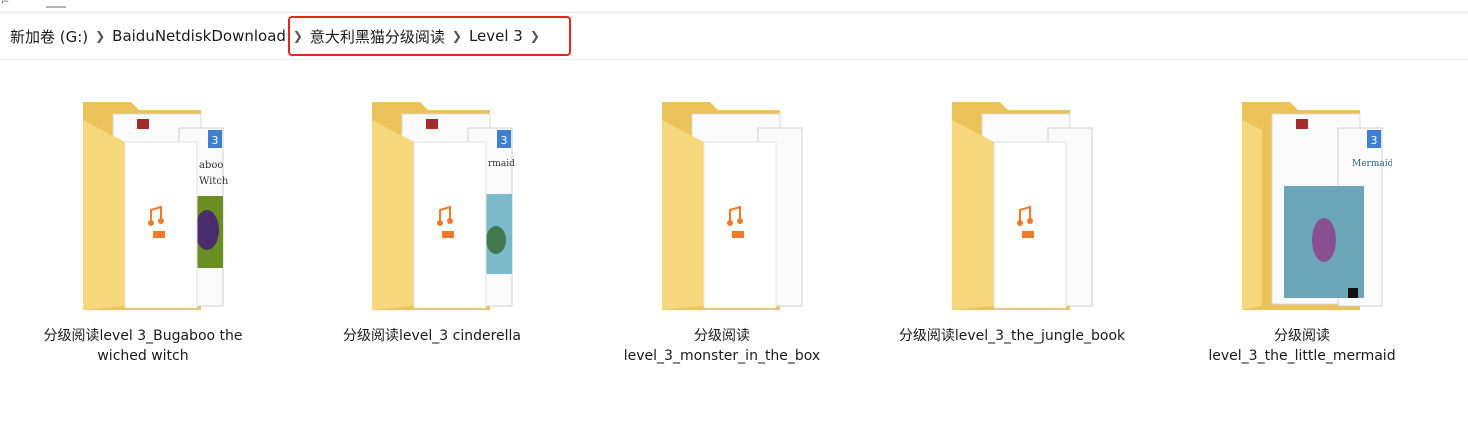 This screenshot has width=1468, height=421. I want to click on folder-item: 分级阅读level_3_monster_in_the_box, so click(722, 233).